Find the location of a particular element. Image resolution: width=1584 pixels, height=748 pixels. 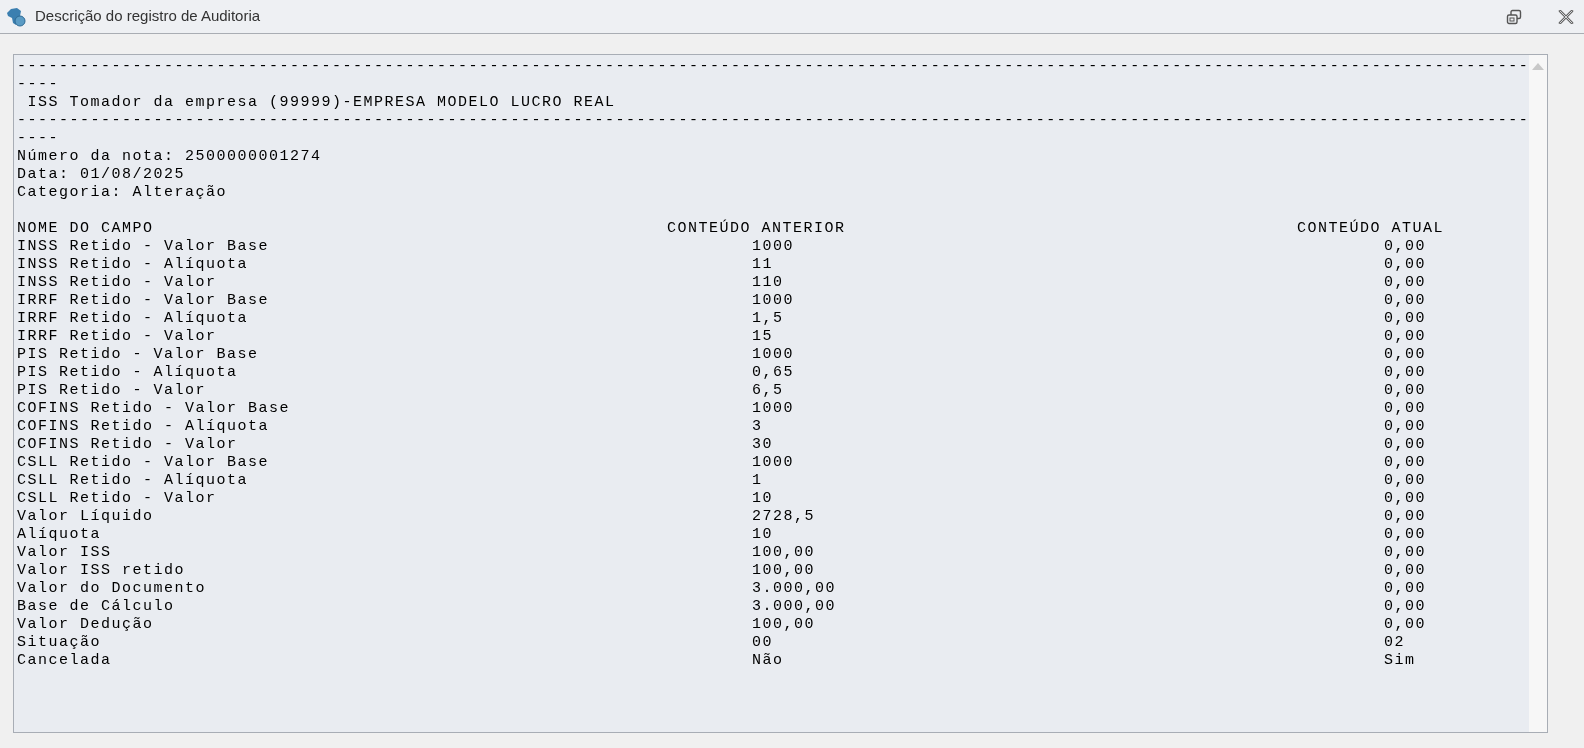

field-name: Valor ISS is located at coordinates (65, 553).